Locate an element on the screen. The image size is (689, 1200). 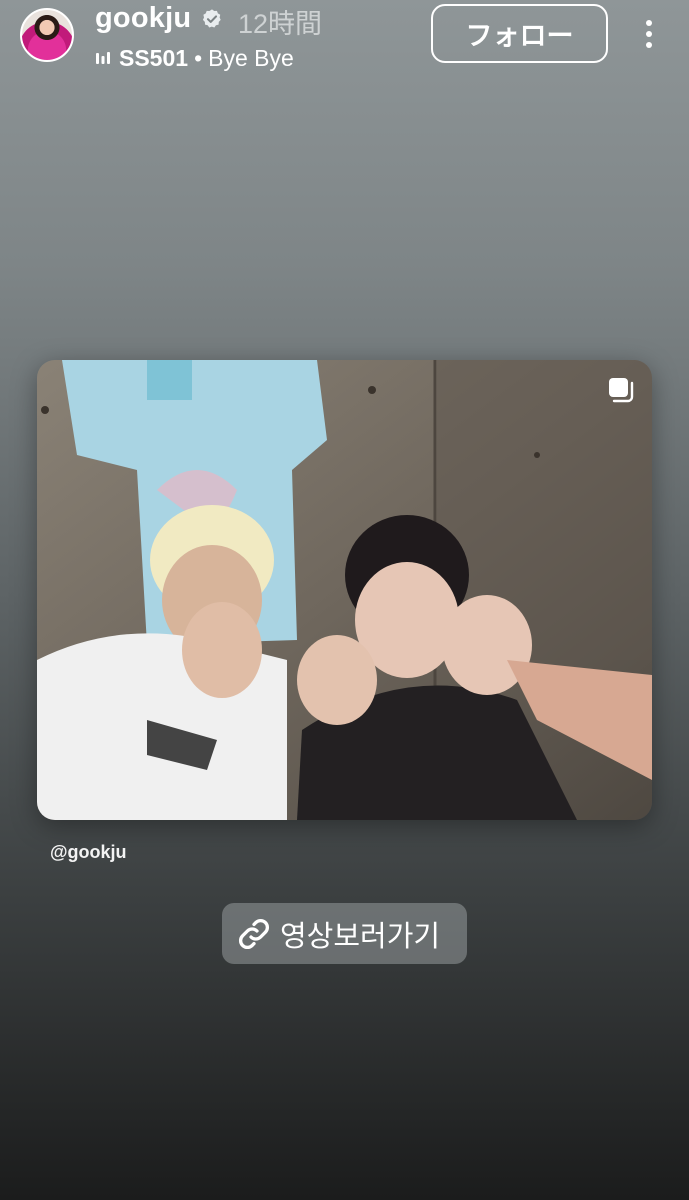
follow-button: フォロー is located at coordinates (519, 33).